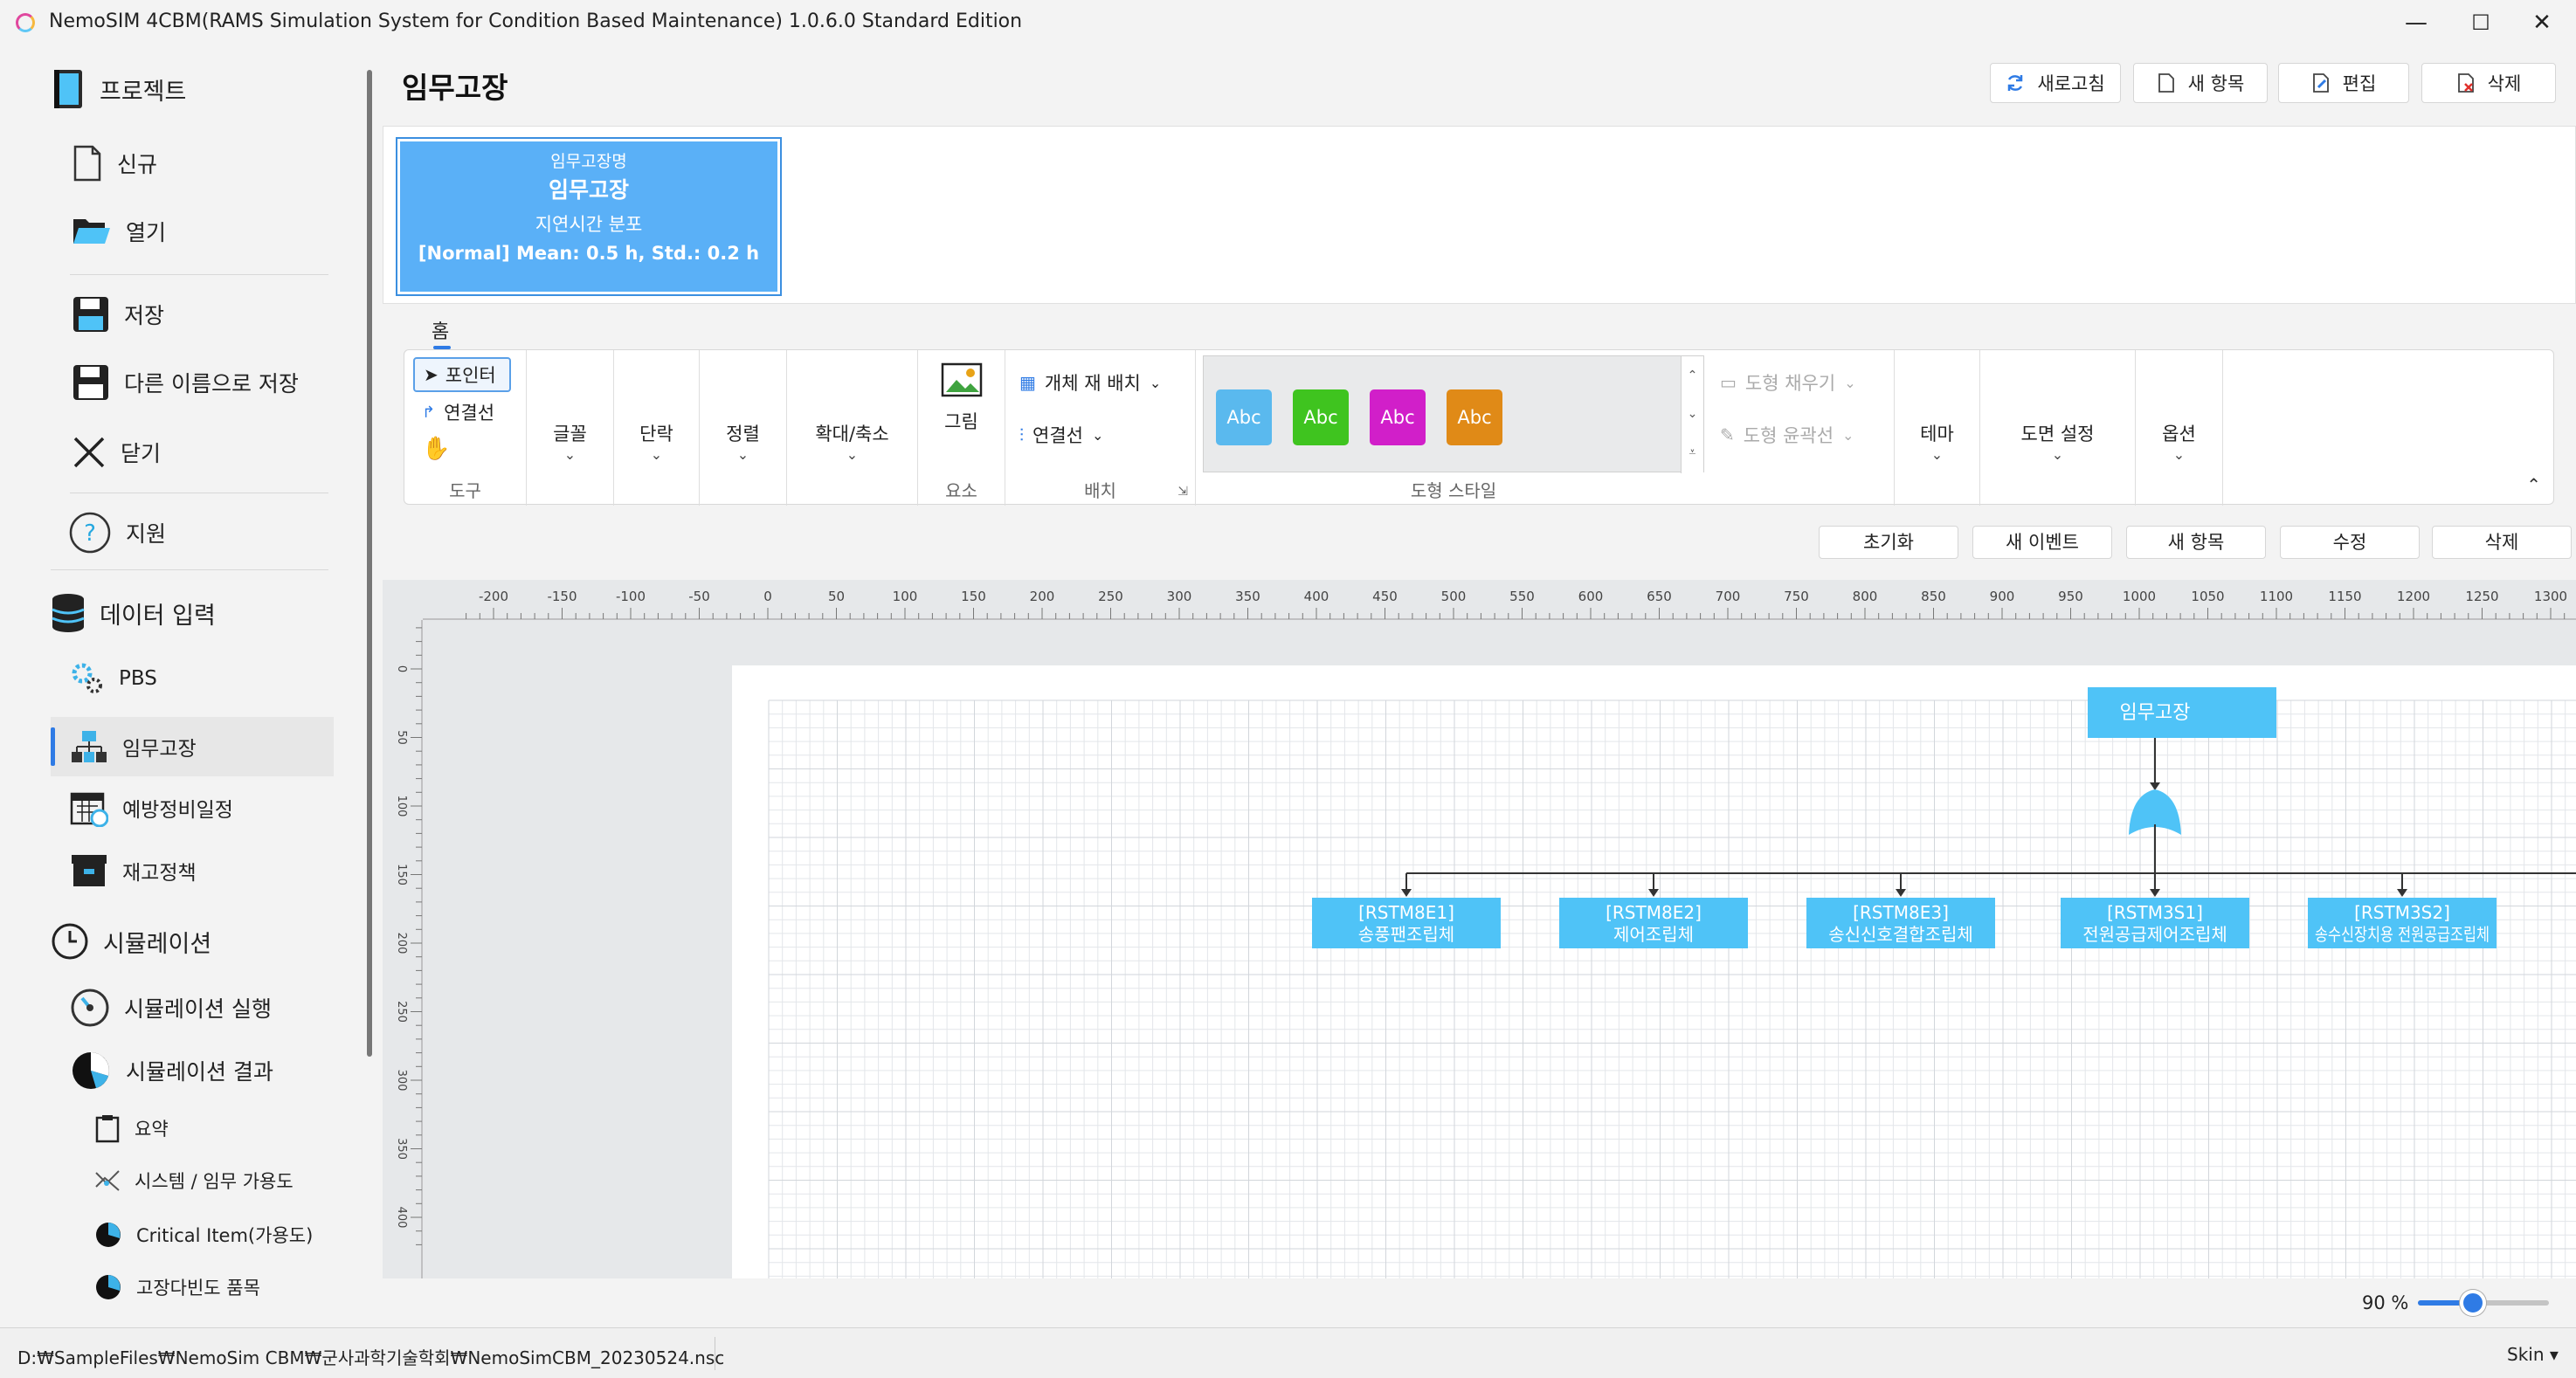 The image size is (2576, 1378). I want to click on gallery-up-icon: ⌃, so click(1692, 376).